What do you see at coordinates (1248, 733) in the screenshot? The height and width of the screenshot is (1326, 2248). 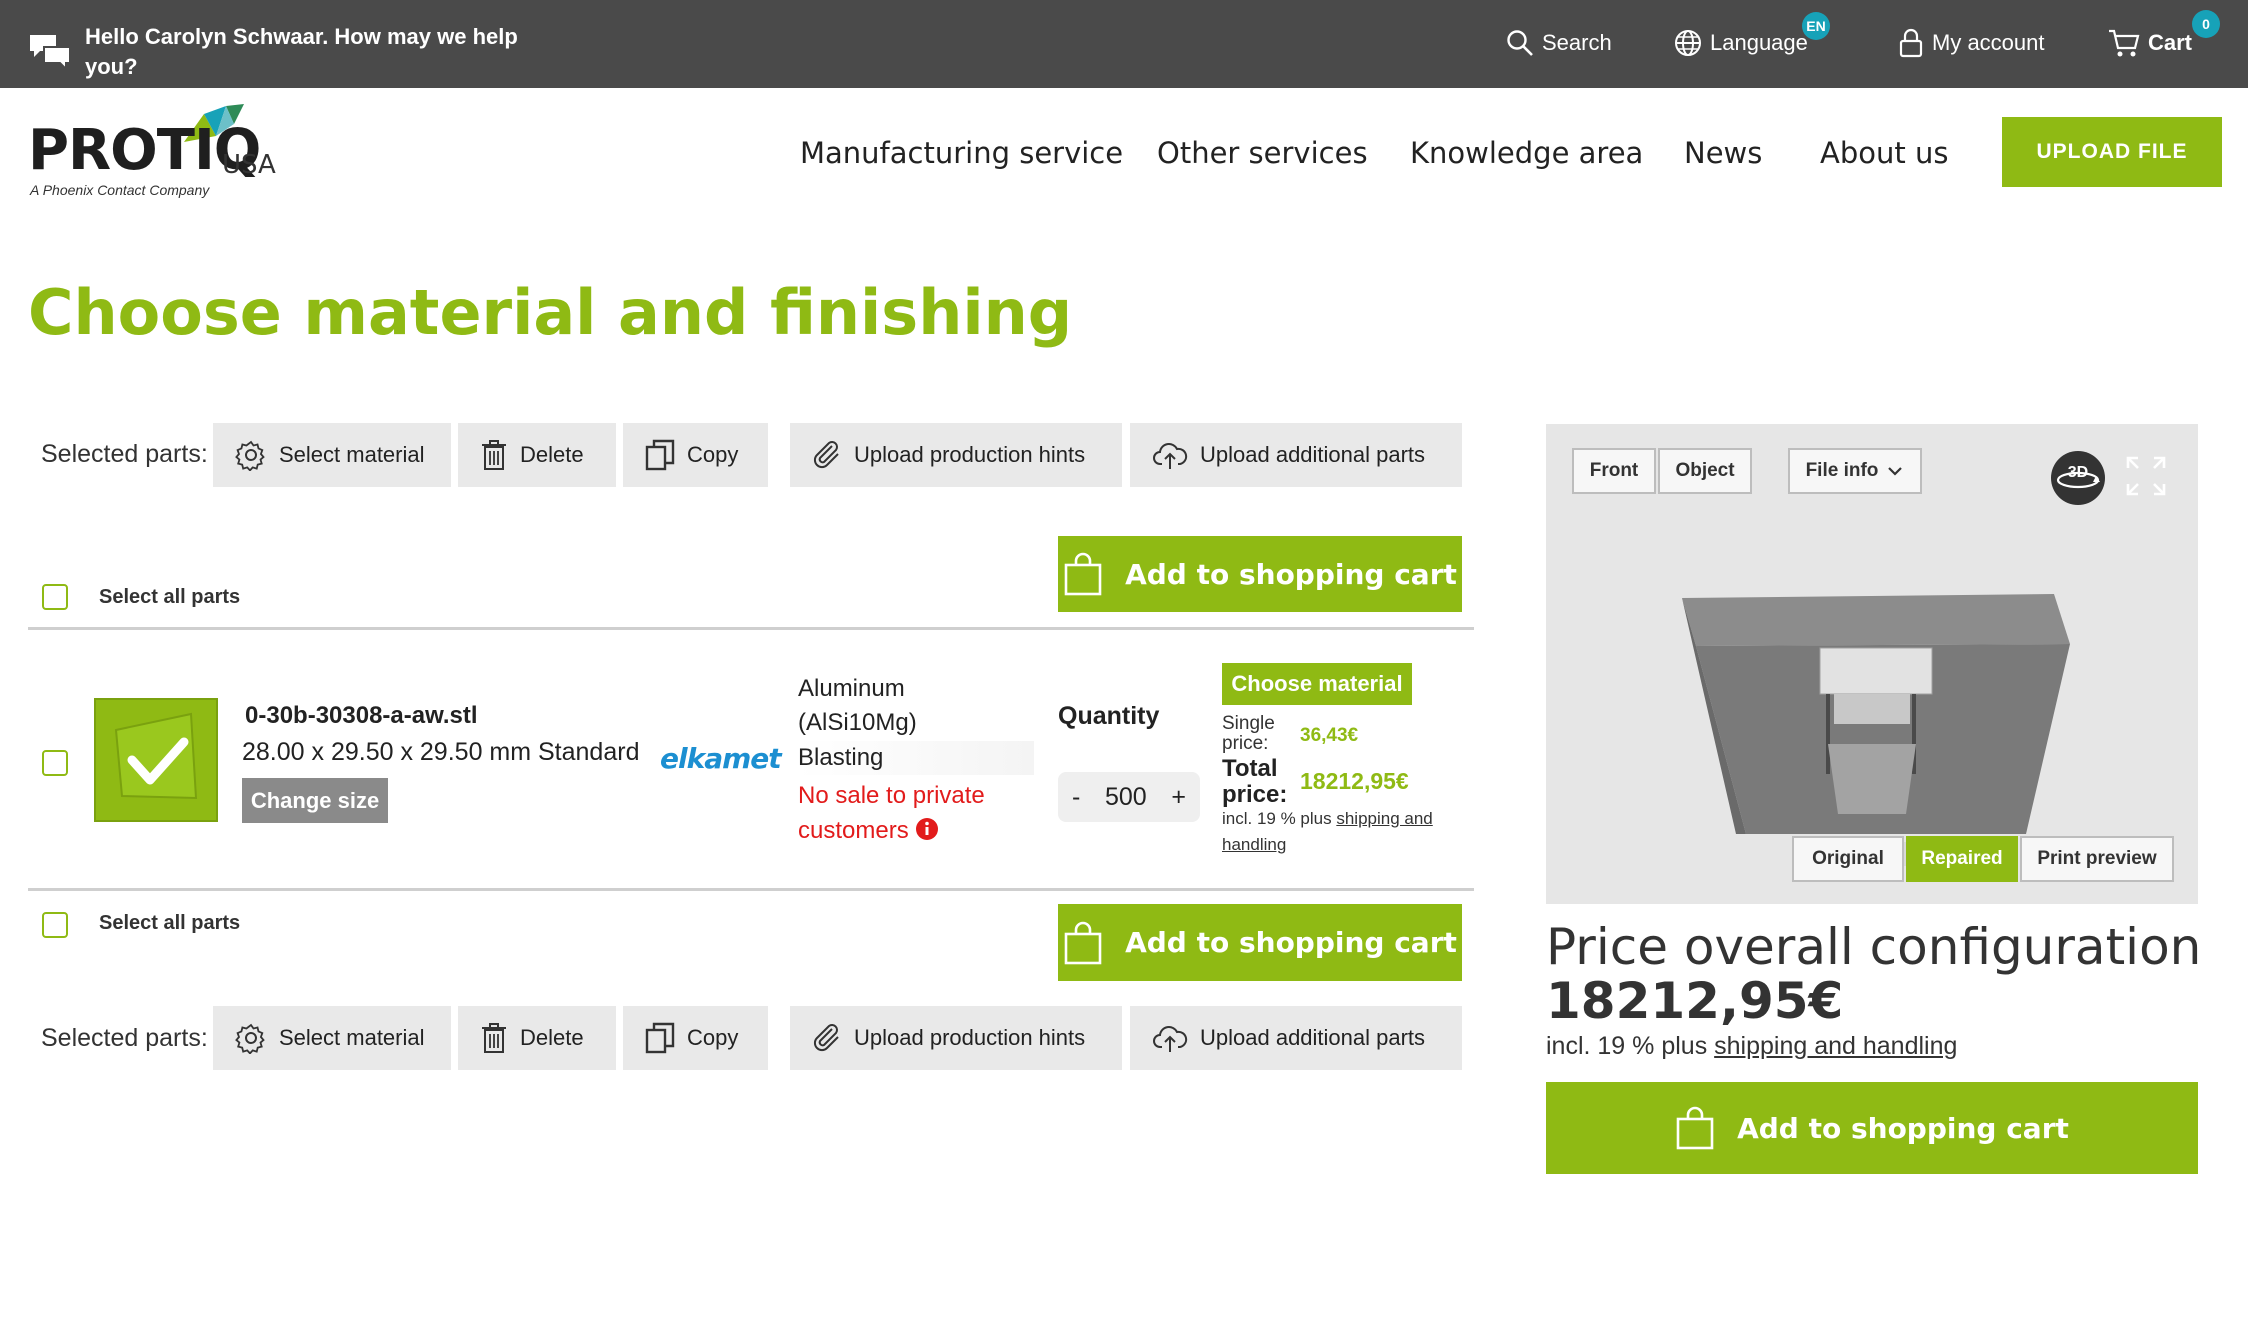 I see `single-price-label: Single price:` at bounding box center [1248, 733].